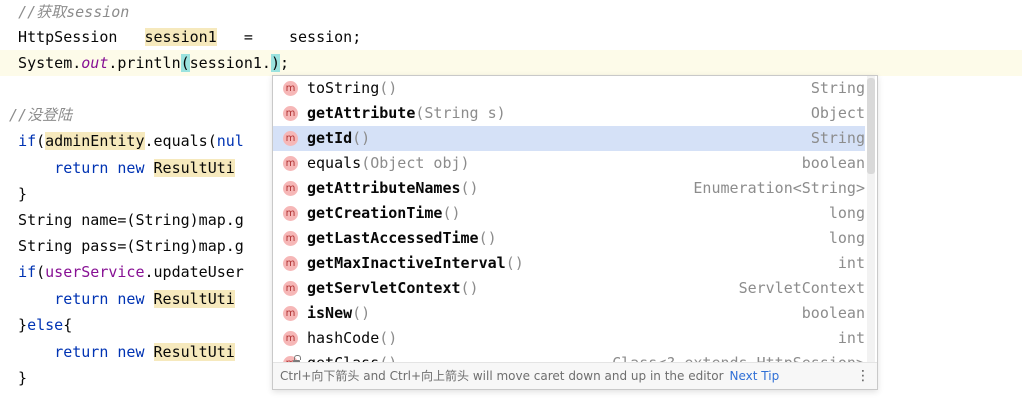 The width and height of the screenshot is (1022, 401). What do you see at coordinates (68, 325) in the screenshot?
I see `code-token: {` at bounding box center [68, 325].